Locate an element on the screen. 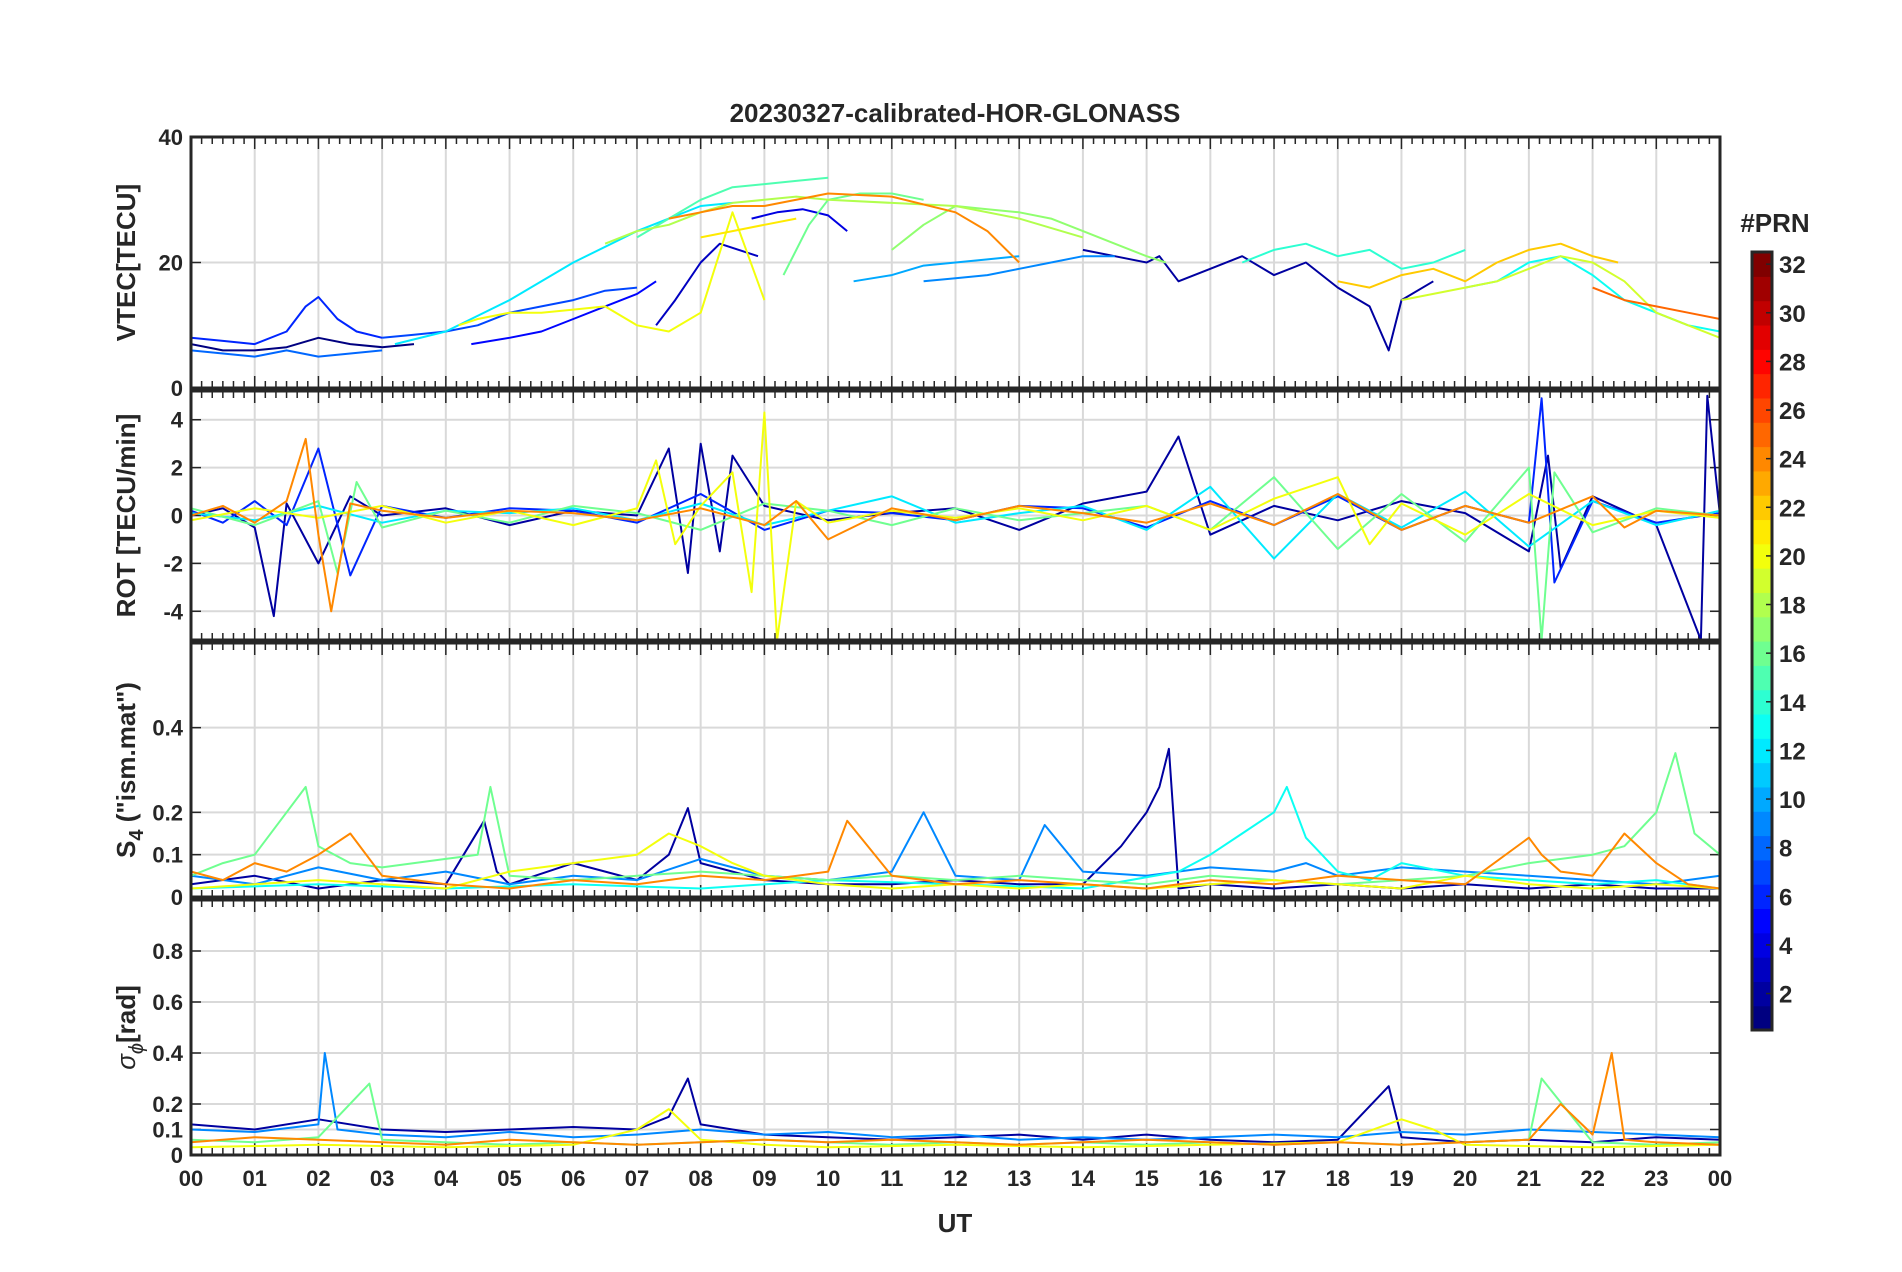  y-tick-label: -2 is located at coordinates (173, 563).